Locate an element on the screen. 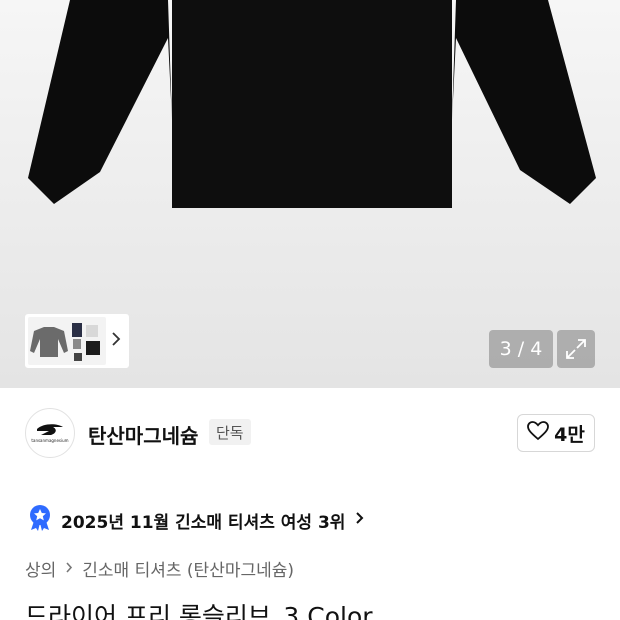  brand-logo-text: tansanmagnesium is located at coordinates (50, 440).